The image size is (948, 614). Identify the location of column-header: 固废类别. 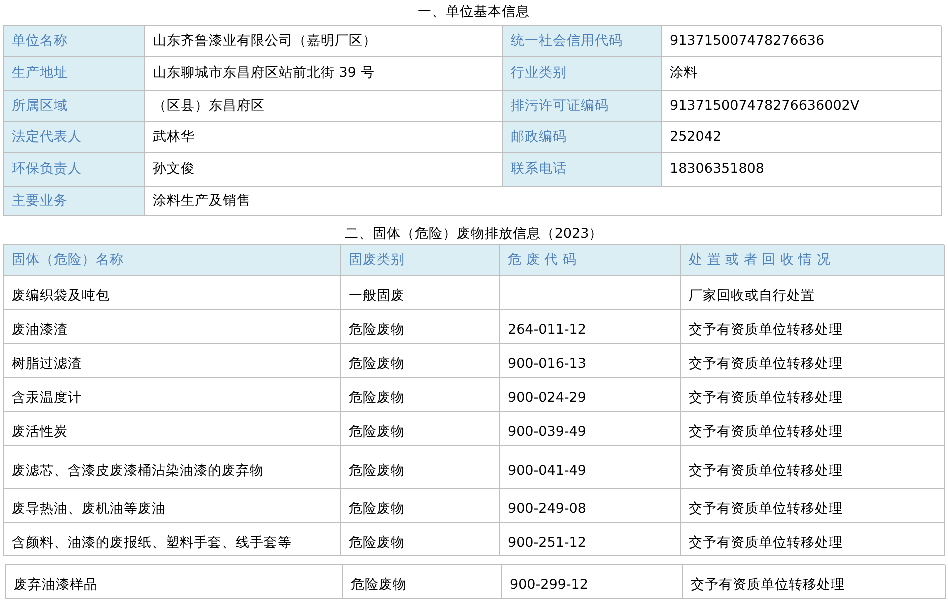
(420, 260).